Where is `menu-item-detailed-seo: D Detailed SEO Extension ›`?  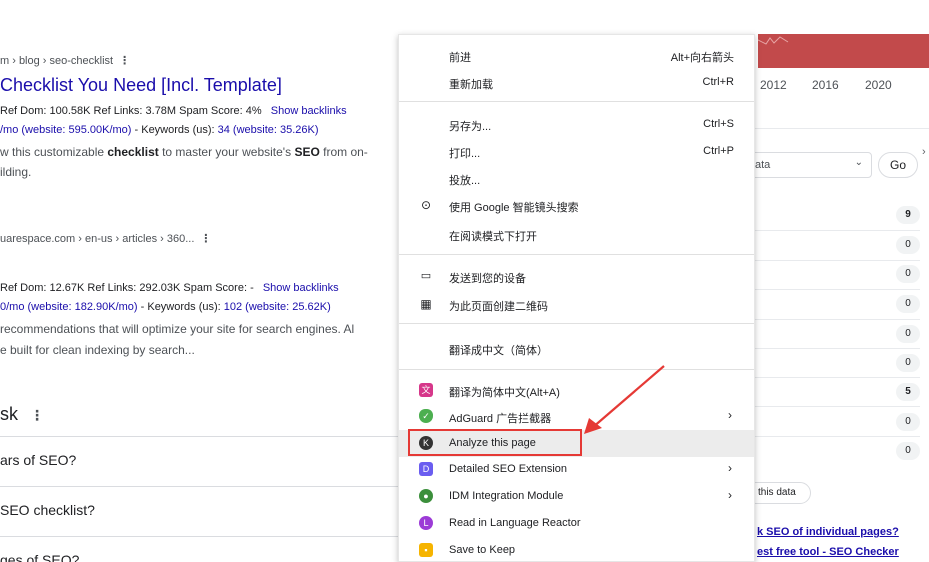
menu-item-detailed-seo: D Detailed SEO Extension › is located at coordinates (576, 469).